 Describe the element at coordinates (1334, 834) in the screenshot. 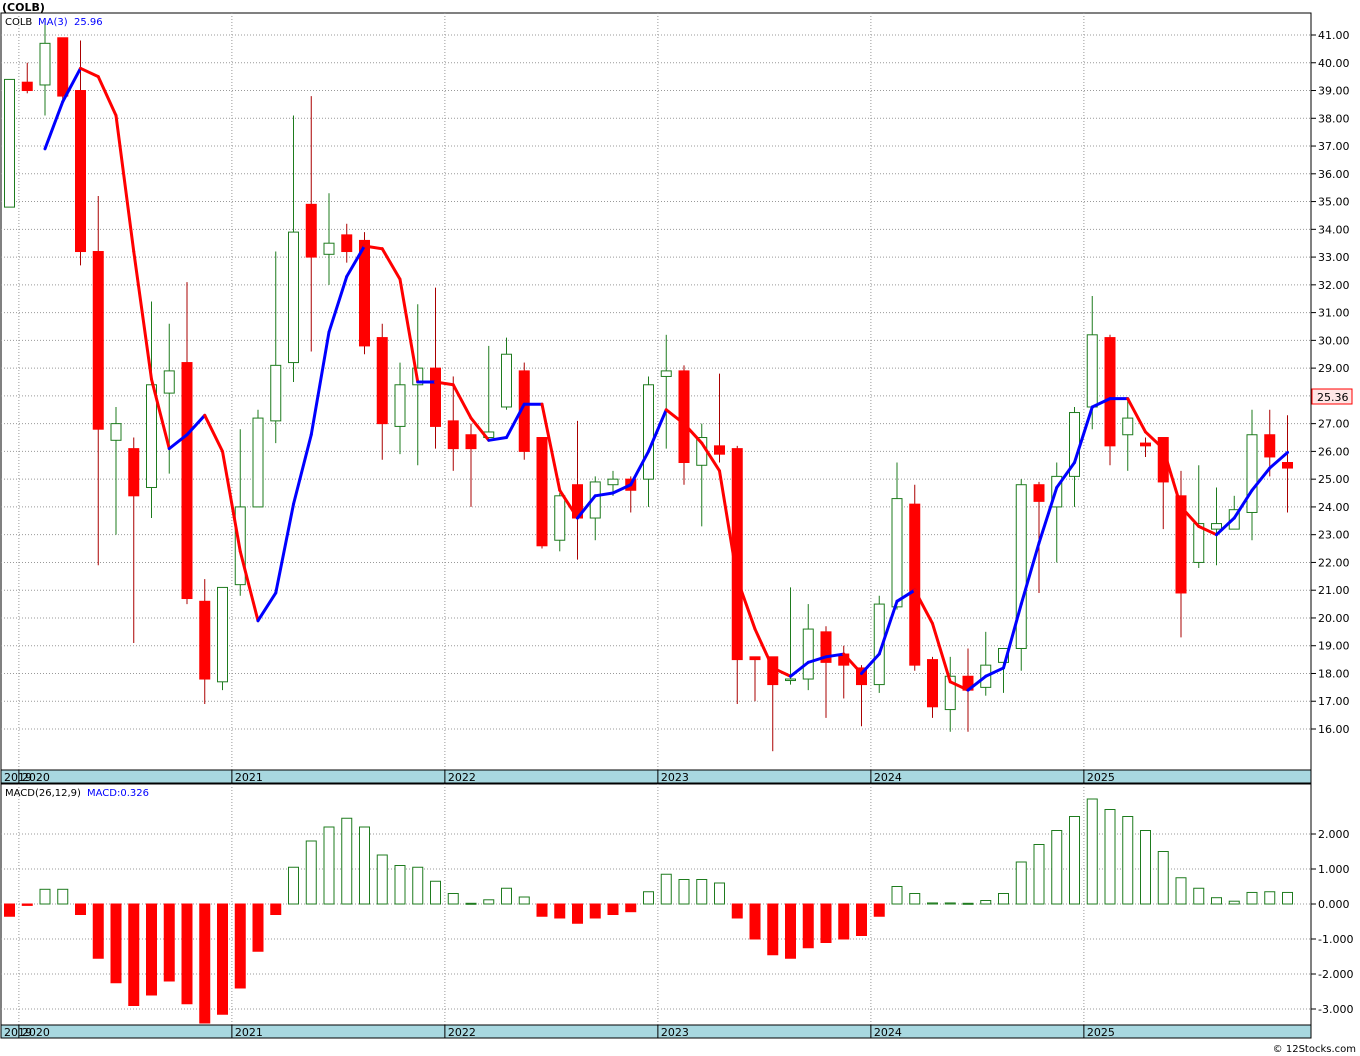

I see `macd-tick-label: 2.000` at that location.